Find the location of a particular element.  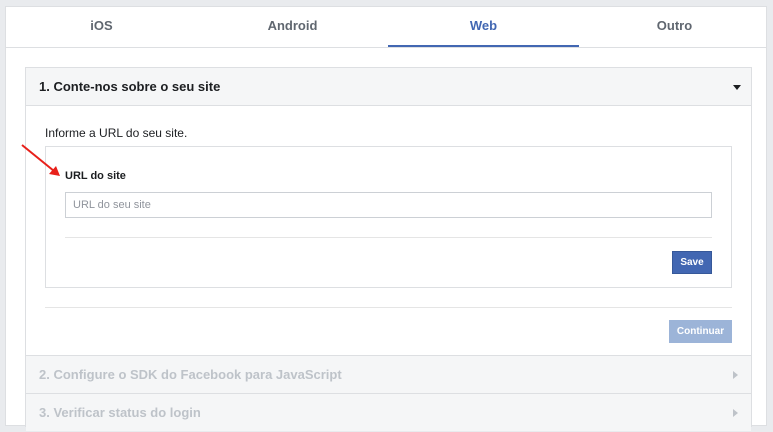

site-url-label: URL do site is located at coordinates (95, 176).